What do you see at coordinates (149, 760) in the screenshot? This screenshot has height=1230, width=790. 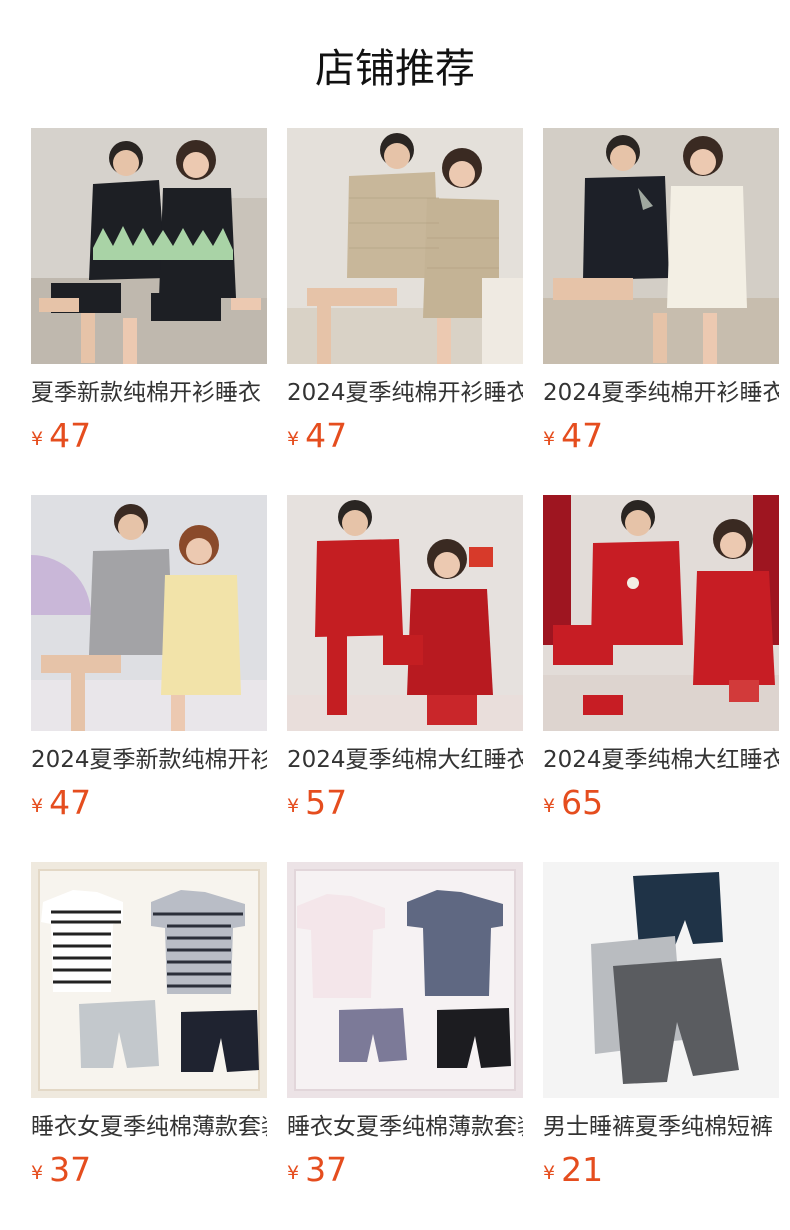 I see `product-name: 2024夏季新款纯棉开衫` at bounding box center [149, 760].